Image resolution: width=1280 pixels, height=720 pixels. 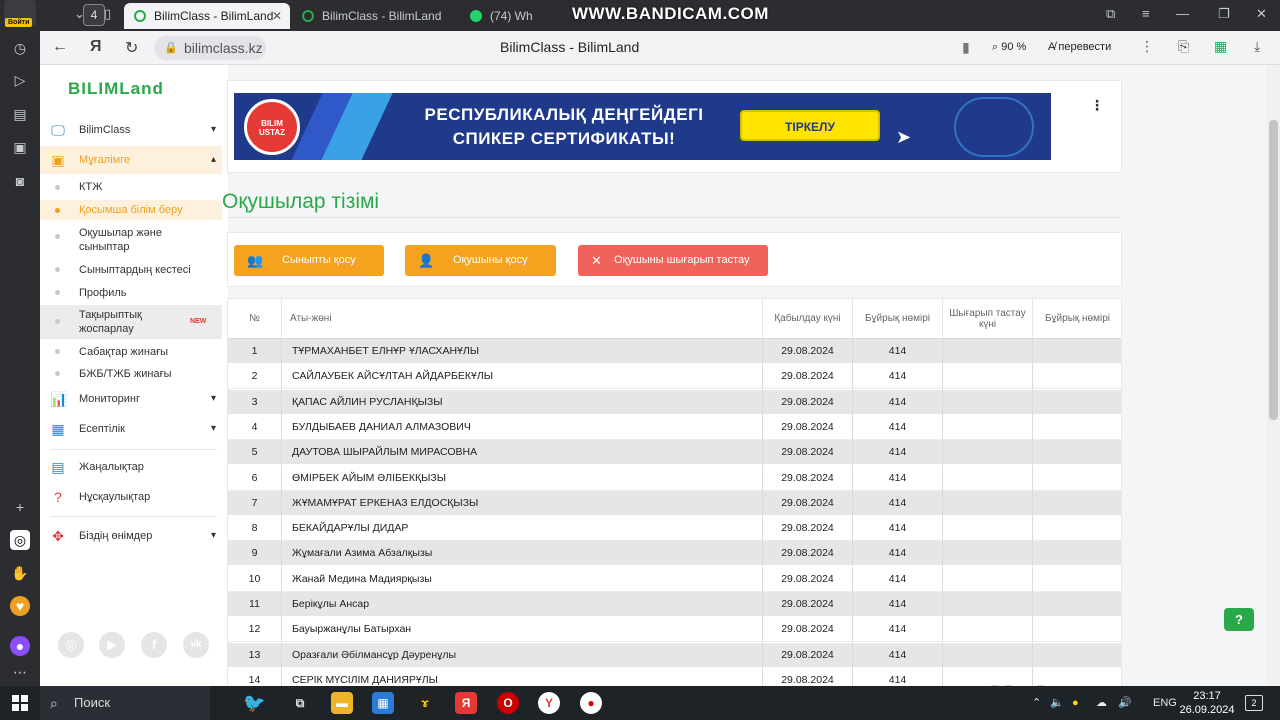 What do you see at coordinates (131, 293) in the screenshot?
I see `submenu-item-profile: Профиль` at bounding box center [131, 293].